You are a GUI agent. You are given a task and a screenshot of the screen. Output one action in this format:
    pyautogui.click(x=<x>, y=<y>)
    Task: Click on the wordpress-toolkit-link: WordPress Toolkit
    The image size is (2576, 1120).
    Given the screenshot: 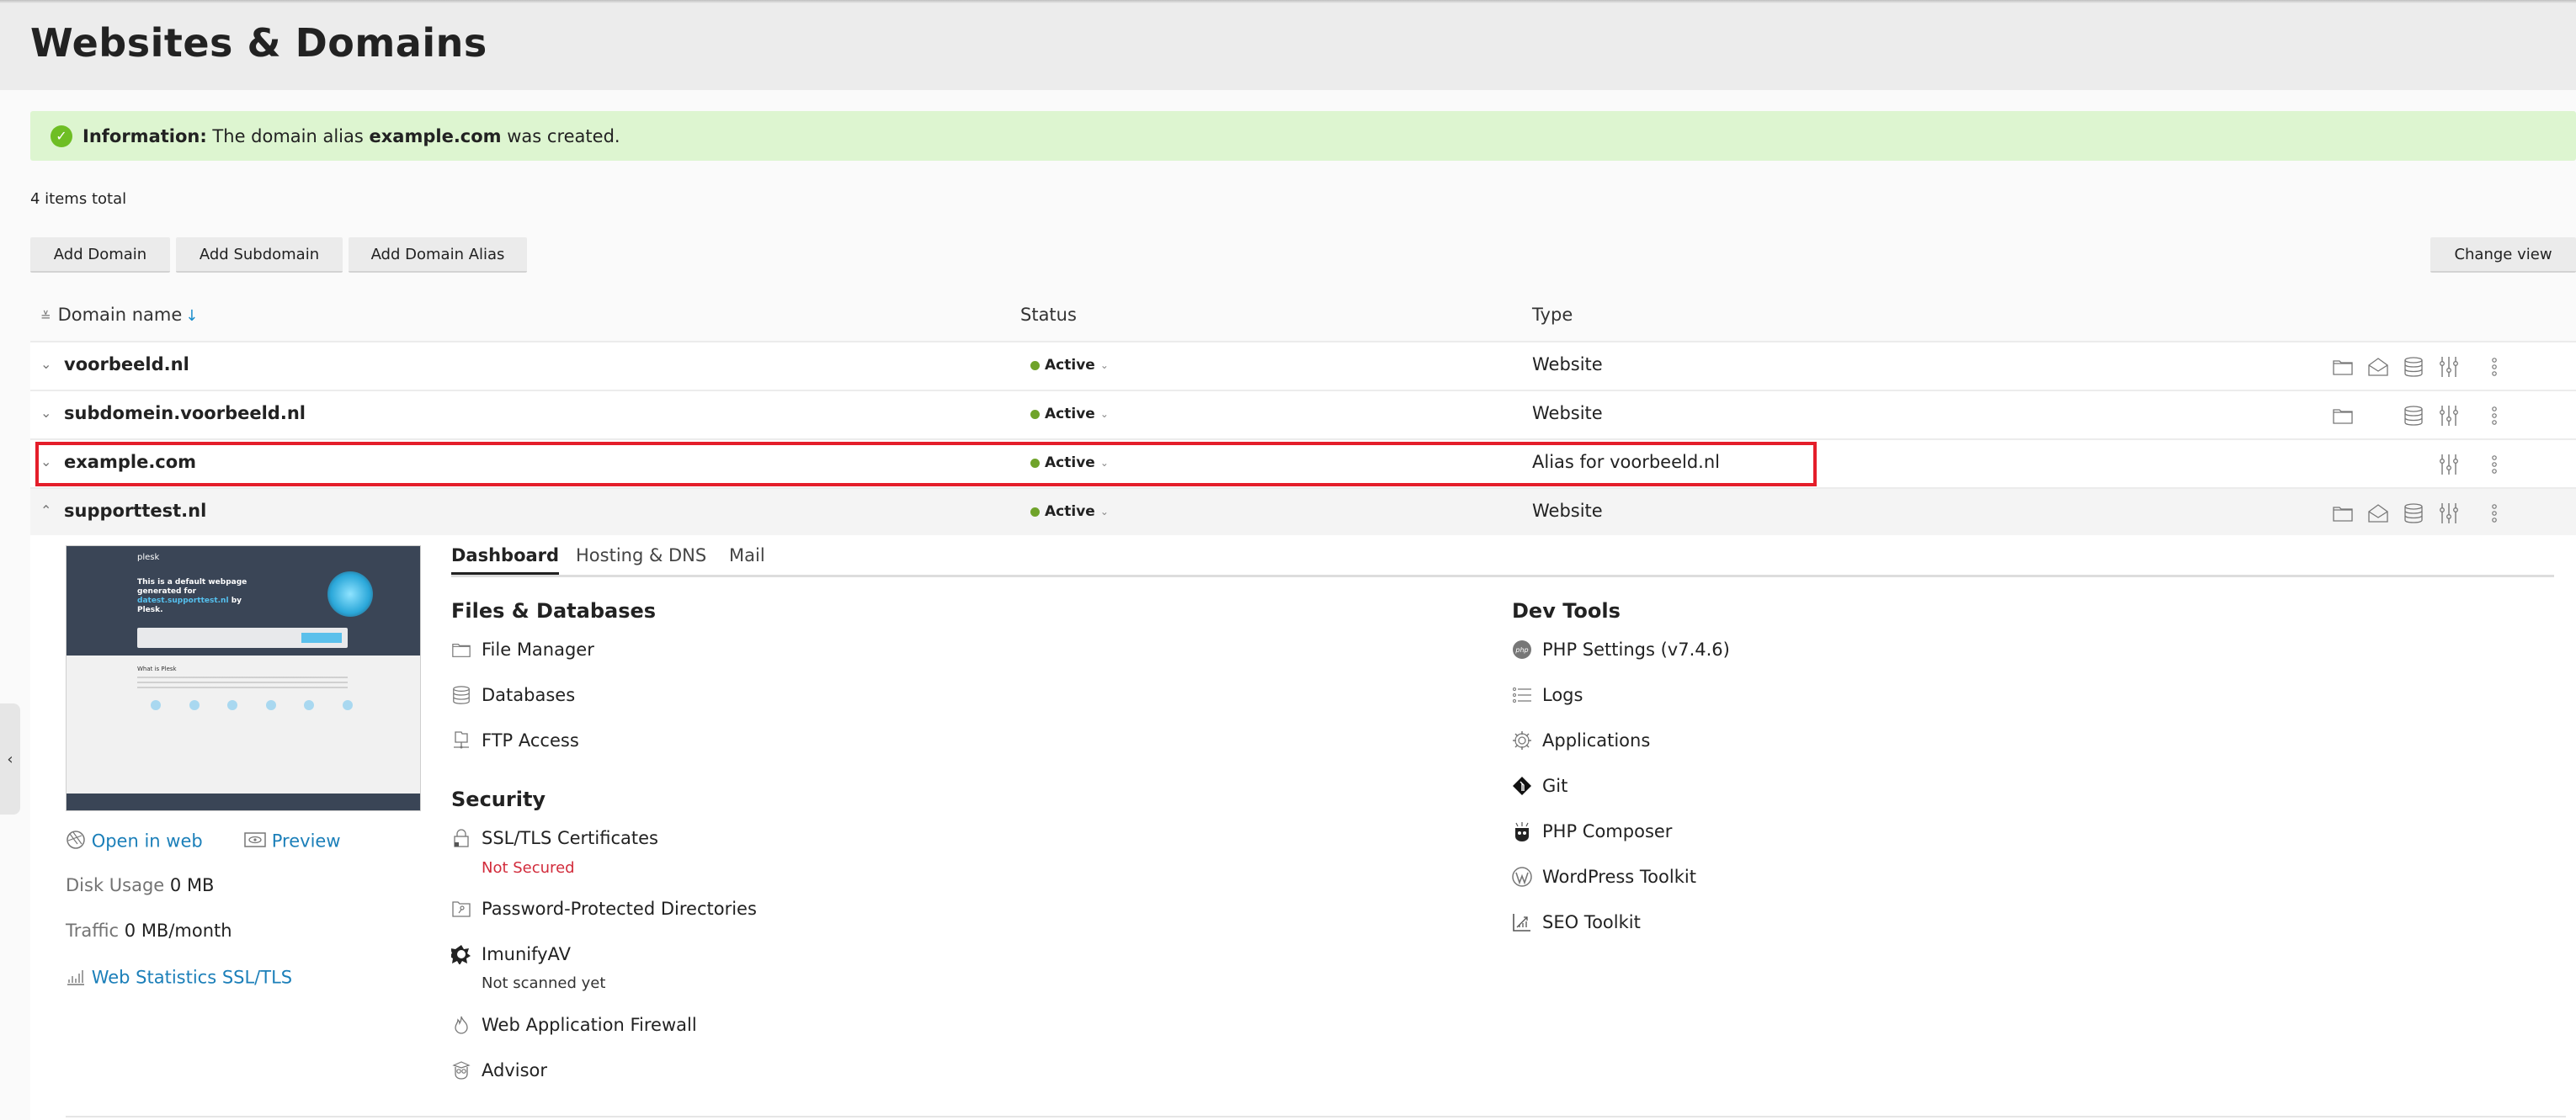 What is the action you would take?
    pyautogui.click(x=1604, y=877)
    